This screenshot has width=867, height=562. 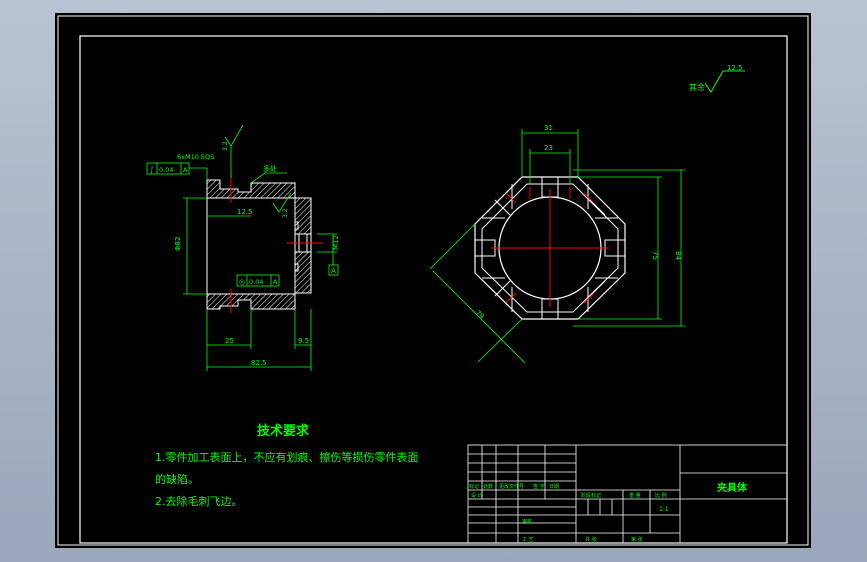 I want to click on dim-bottom-1-text: 25, so click(x=229, y=341).